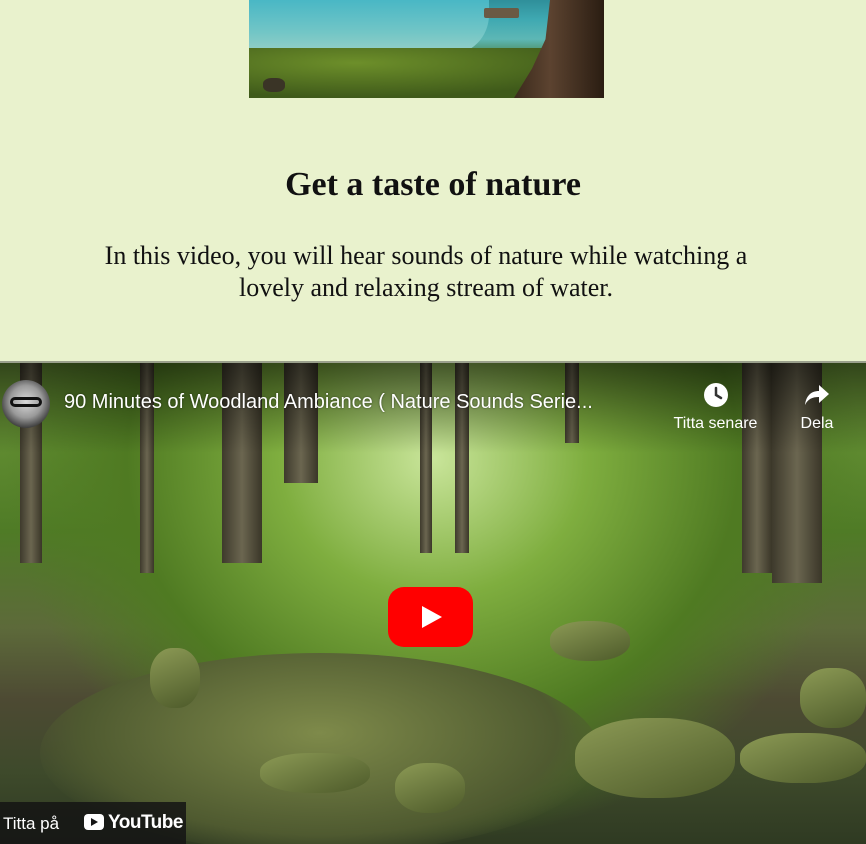 This screenshot has height=844, width=866. I want to click on youtube-logo-icon, so click(94, 822).